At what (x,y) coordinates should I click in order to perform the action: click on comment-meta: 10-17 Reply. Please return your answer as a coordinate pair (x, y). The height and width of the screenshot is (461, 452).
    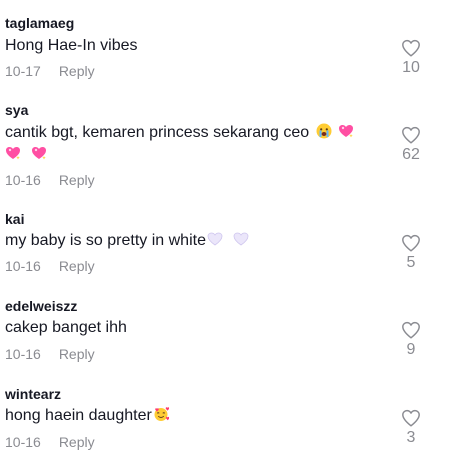
    Looking at the image, I should click on (50, 71).